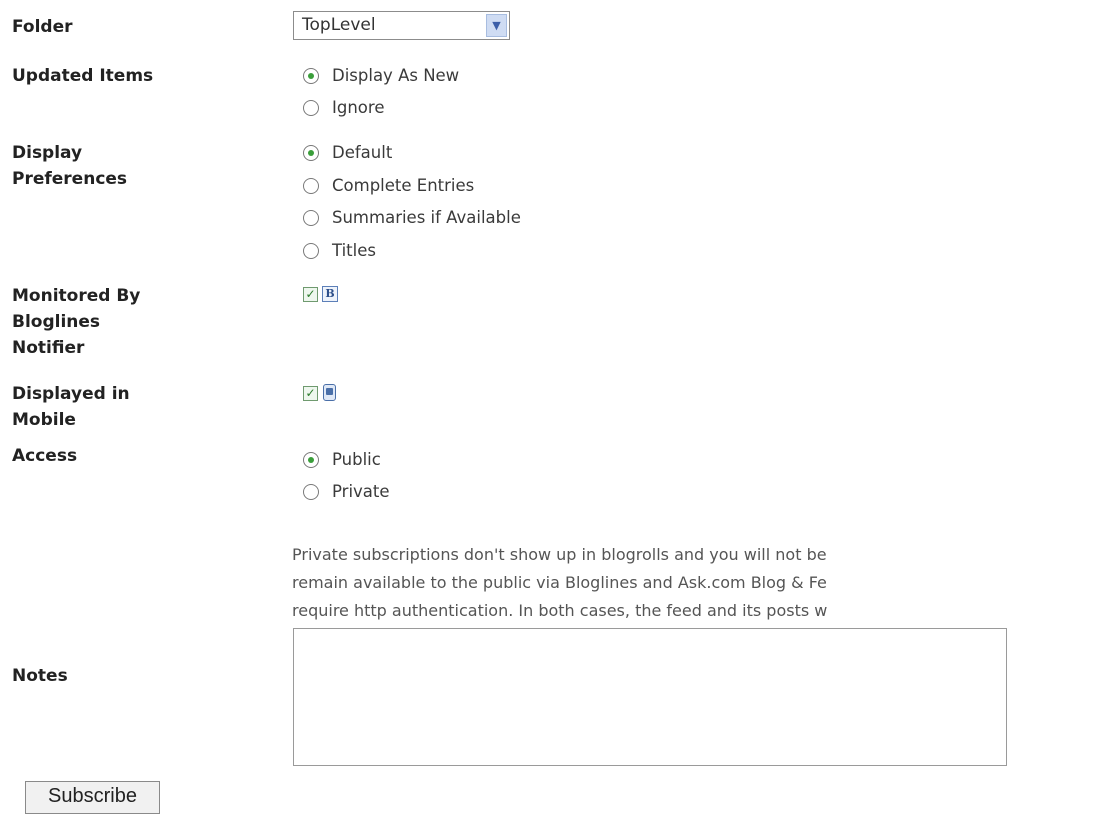 This screenshot has height=814, width=1093. What do you see at coordinates (403, 185) in the screenshot?
I see `option-label: Complete Entries` at bounding box center [403, 185].